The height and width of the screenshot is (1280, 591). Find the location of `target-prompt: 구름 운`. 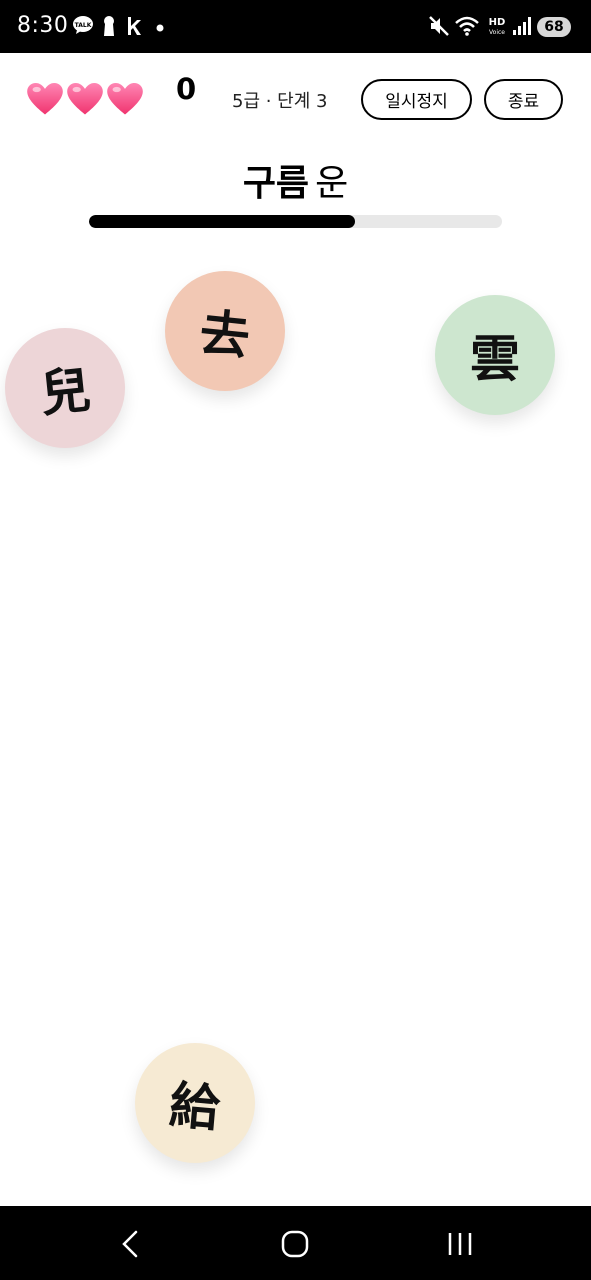

target-prompt: 구름 운 is located at coordinates (295, 180).